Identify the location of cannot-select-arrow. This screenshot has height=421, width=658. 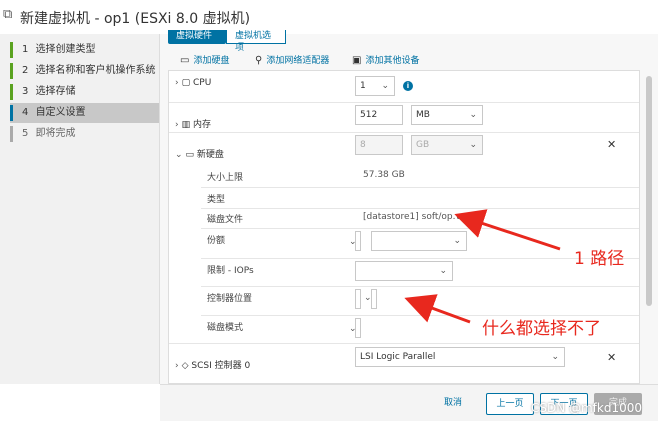
(437, 309).